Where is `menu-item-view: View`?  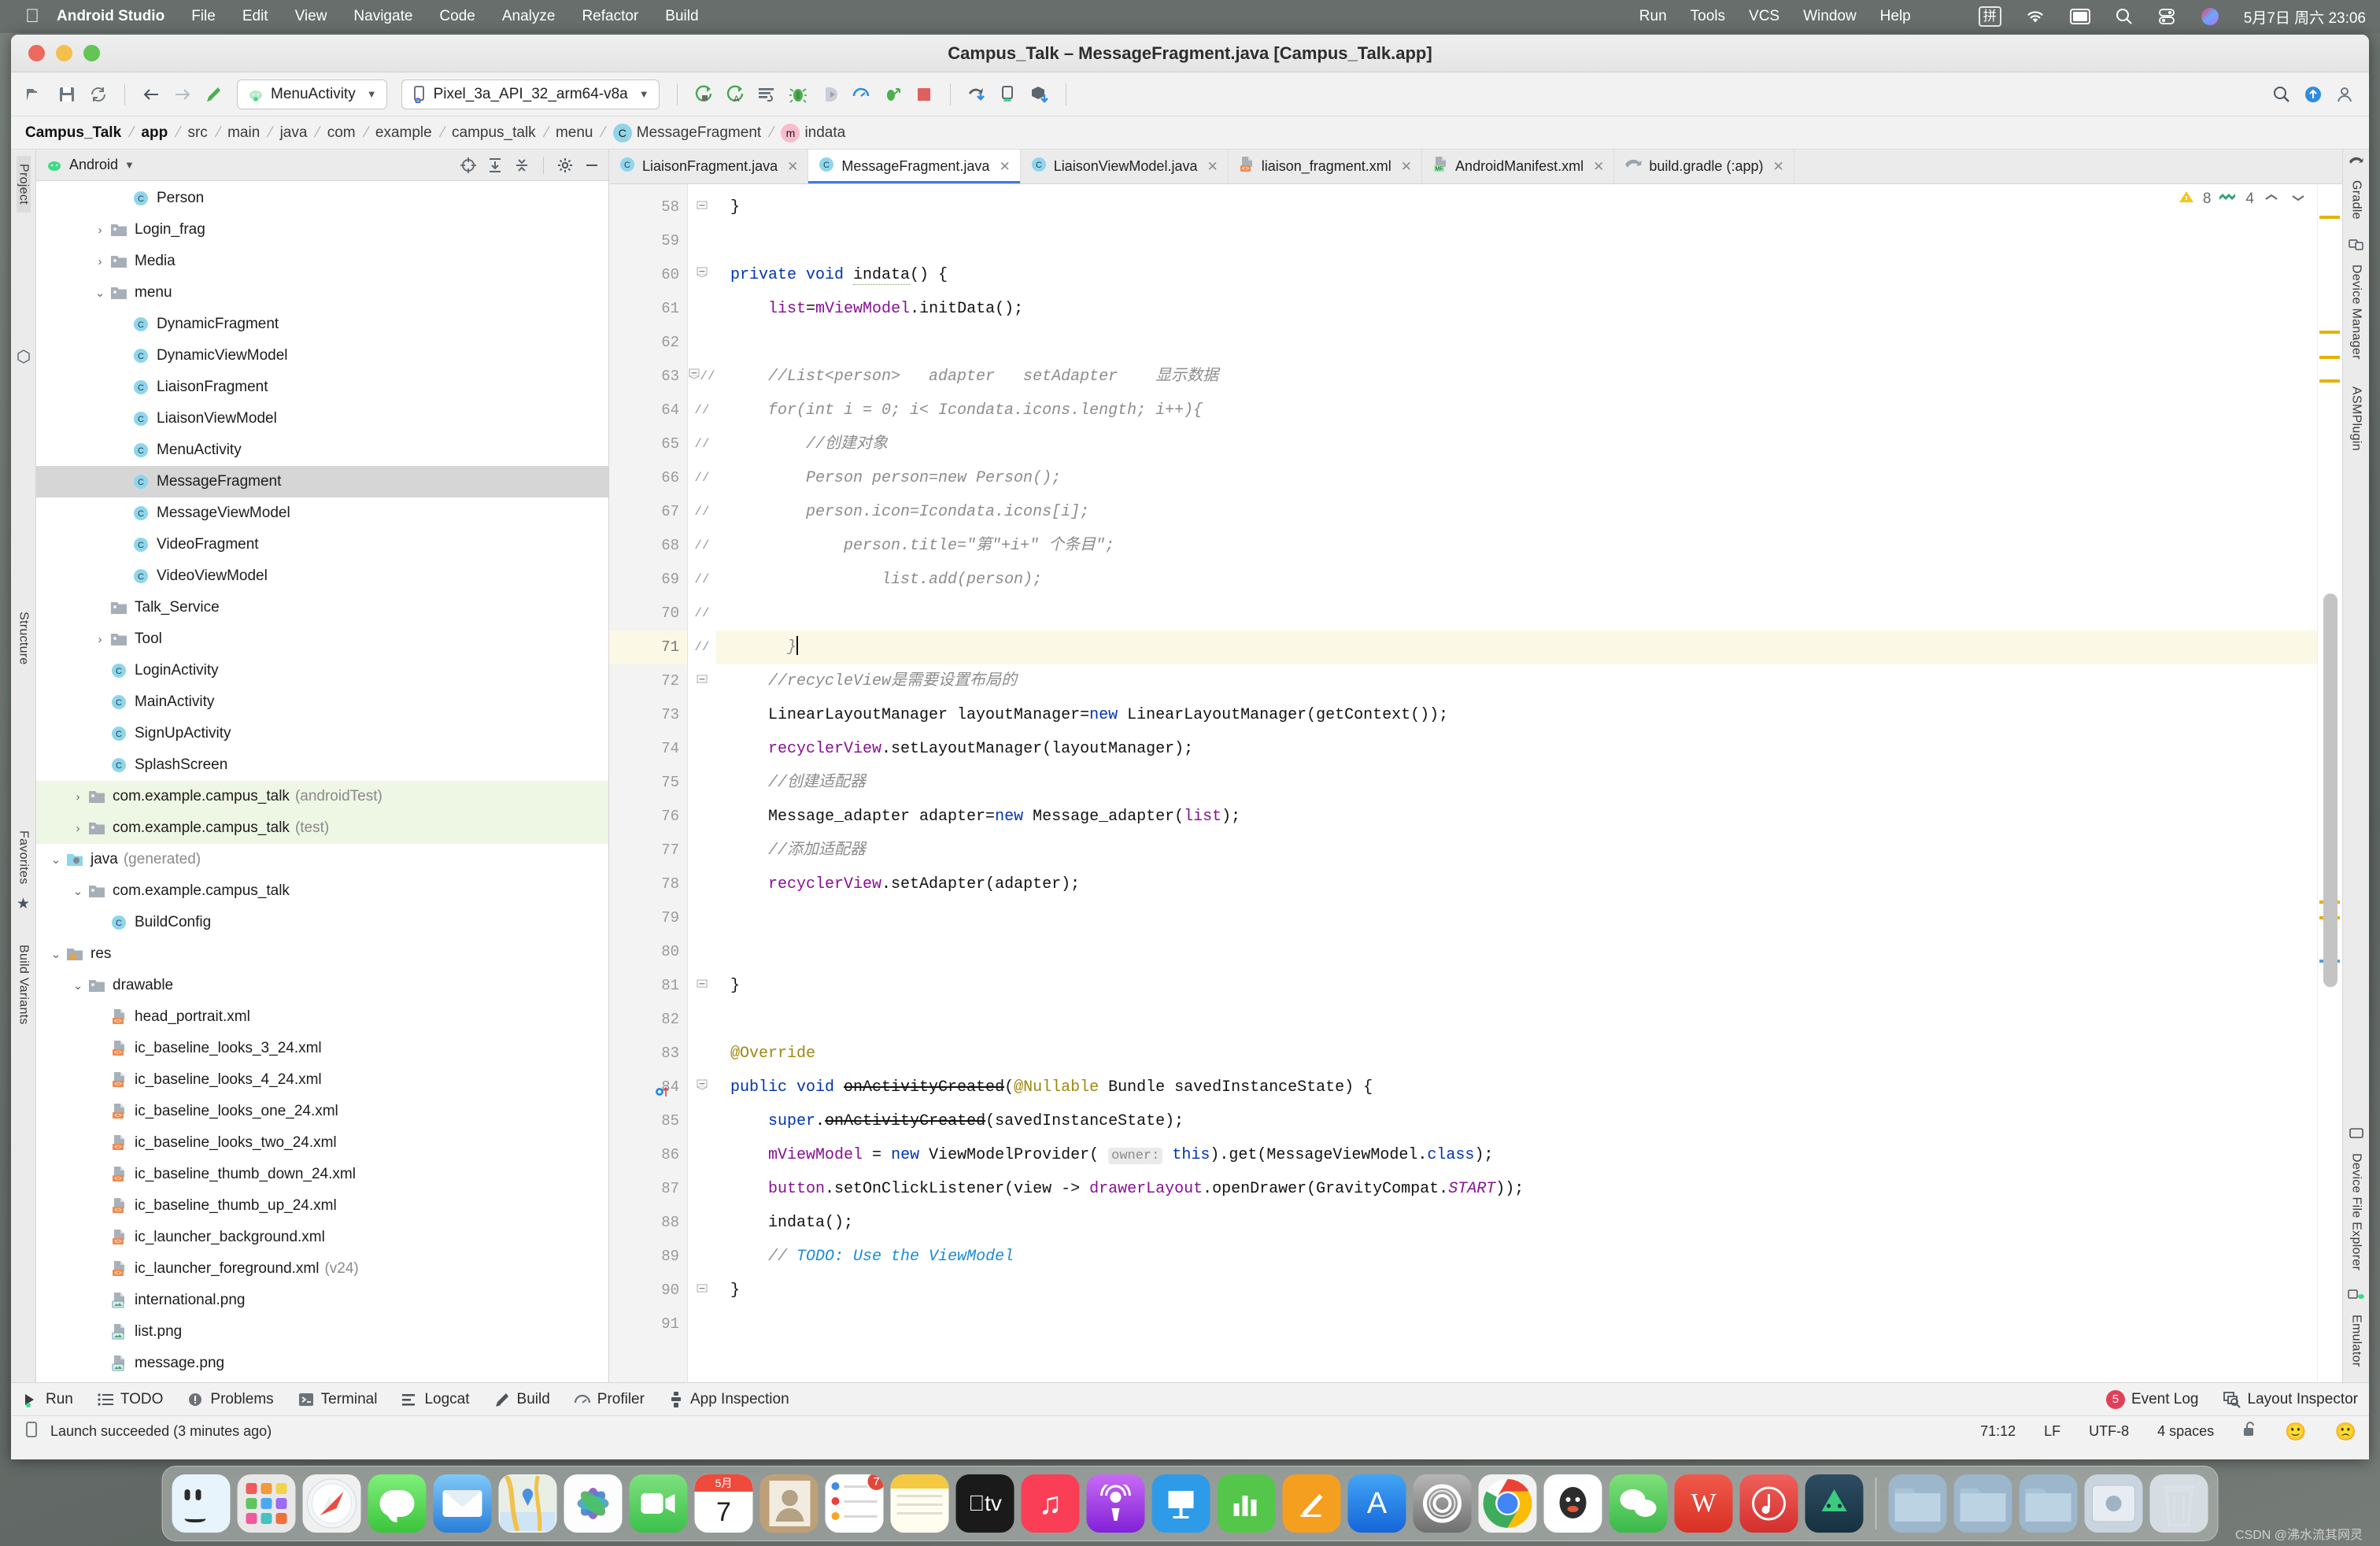 menu-item-view: View is located at coordinates (311, 16).